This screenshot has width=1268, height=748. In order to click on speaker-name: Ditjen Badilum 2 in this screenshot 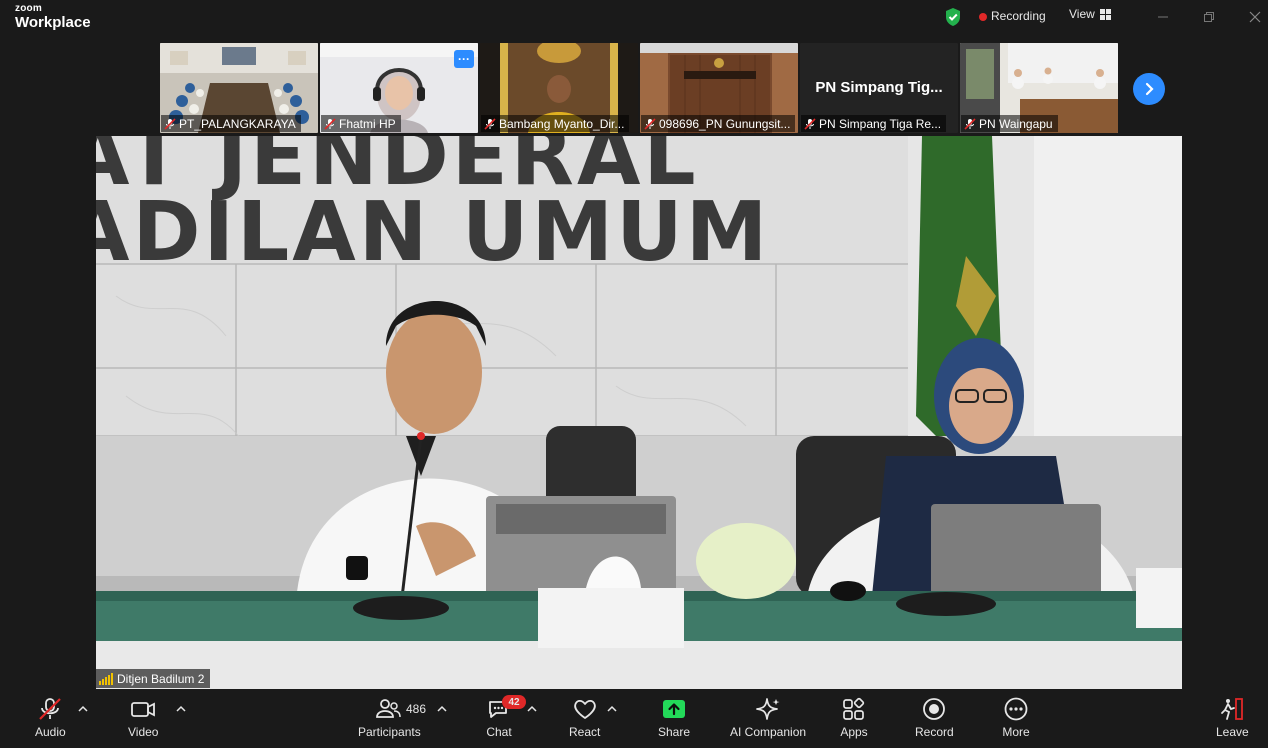, I will do `click(161, 678)`.